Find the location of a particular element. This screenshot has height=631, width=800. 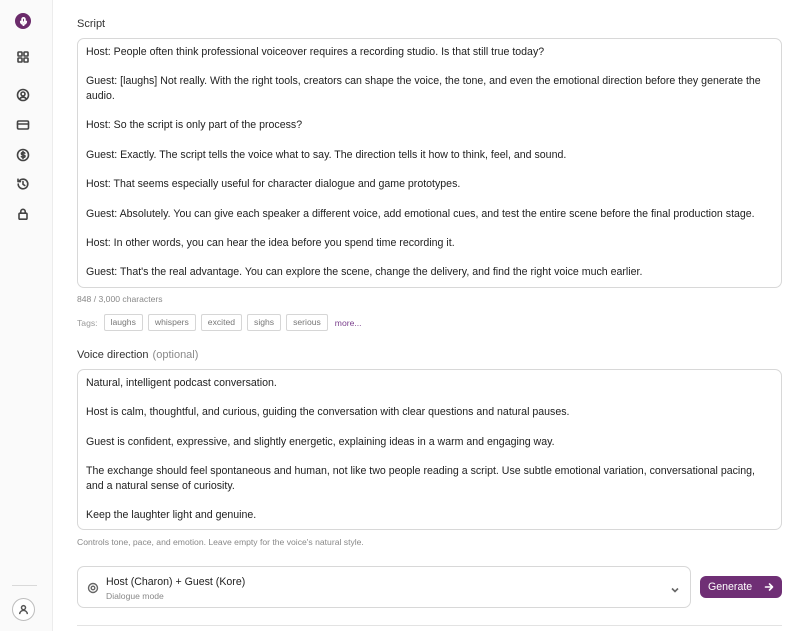

optional-hint: (optional) is located at coordinates (175, 355).